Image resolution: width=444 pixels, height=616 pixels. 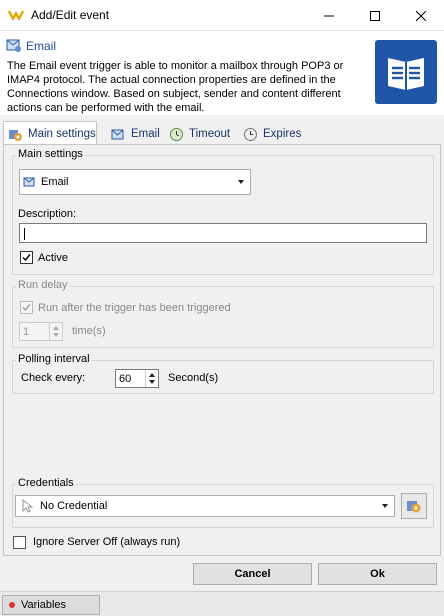 I want to click on tab-main-settings: Main settings, so click(x=50, y=133).